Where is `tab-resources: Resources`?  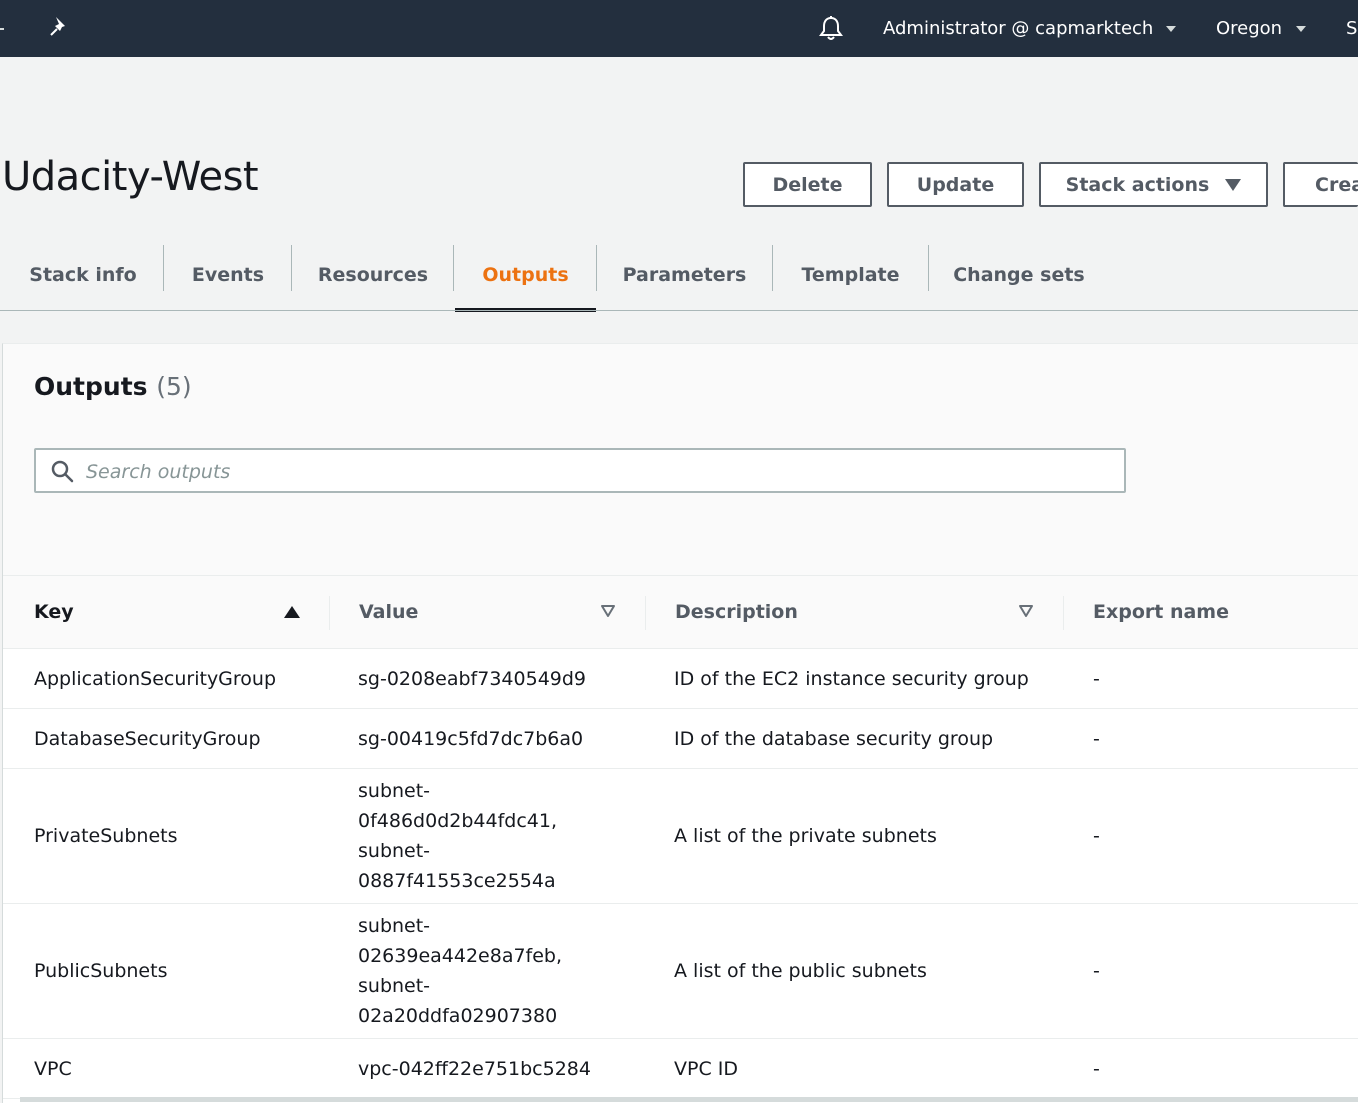 tab-resources: Resources is located at coordinates (373, 275).